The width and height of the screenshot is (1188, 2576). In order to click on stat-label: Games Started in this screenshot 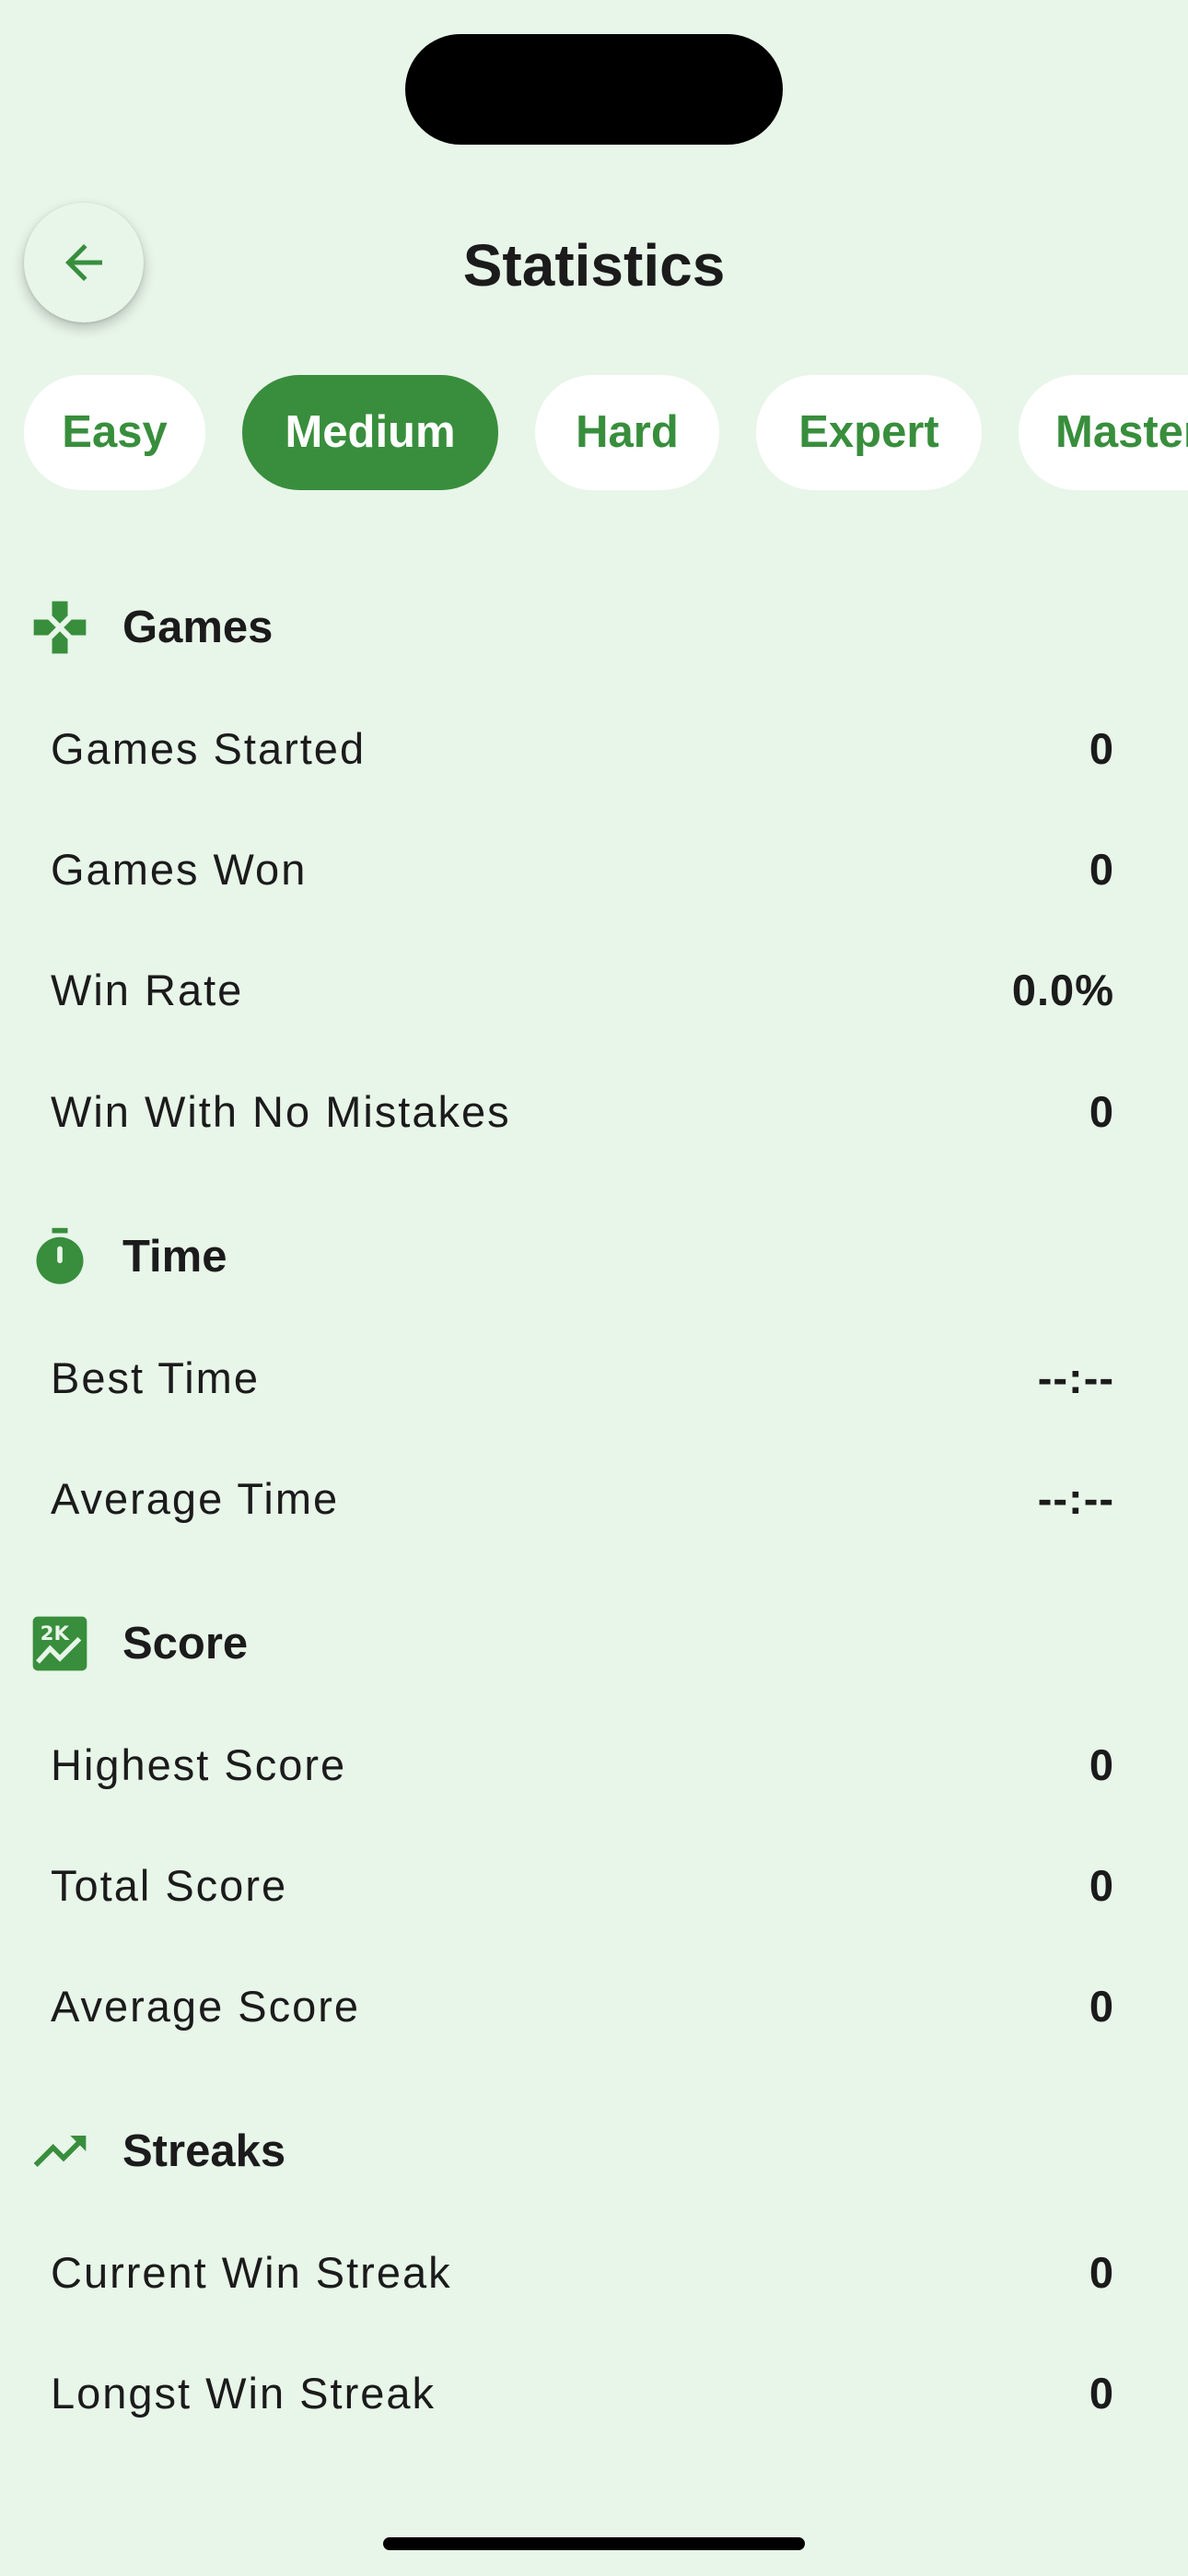, I will do `click(209, 748)`.